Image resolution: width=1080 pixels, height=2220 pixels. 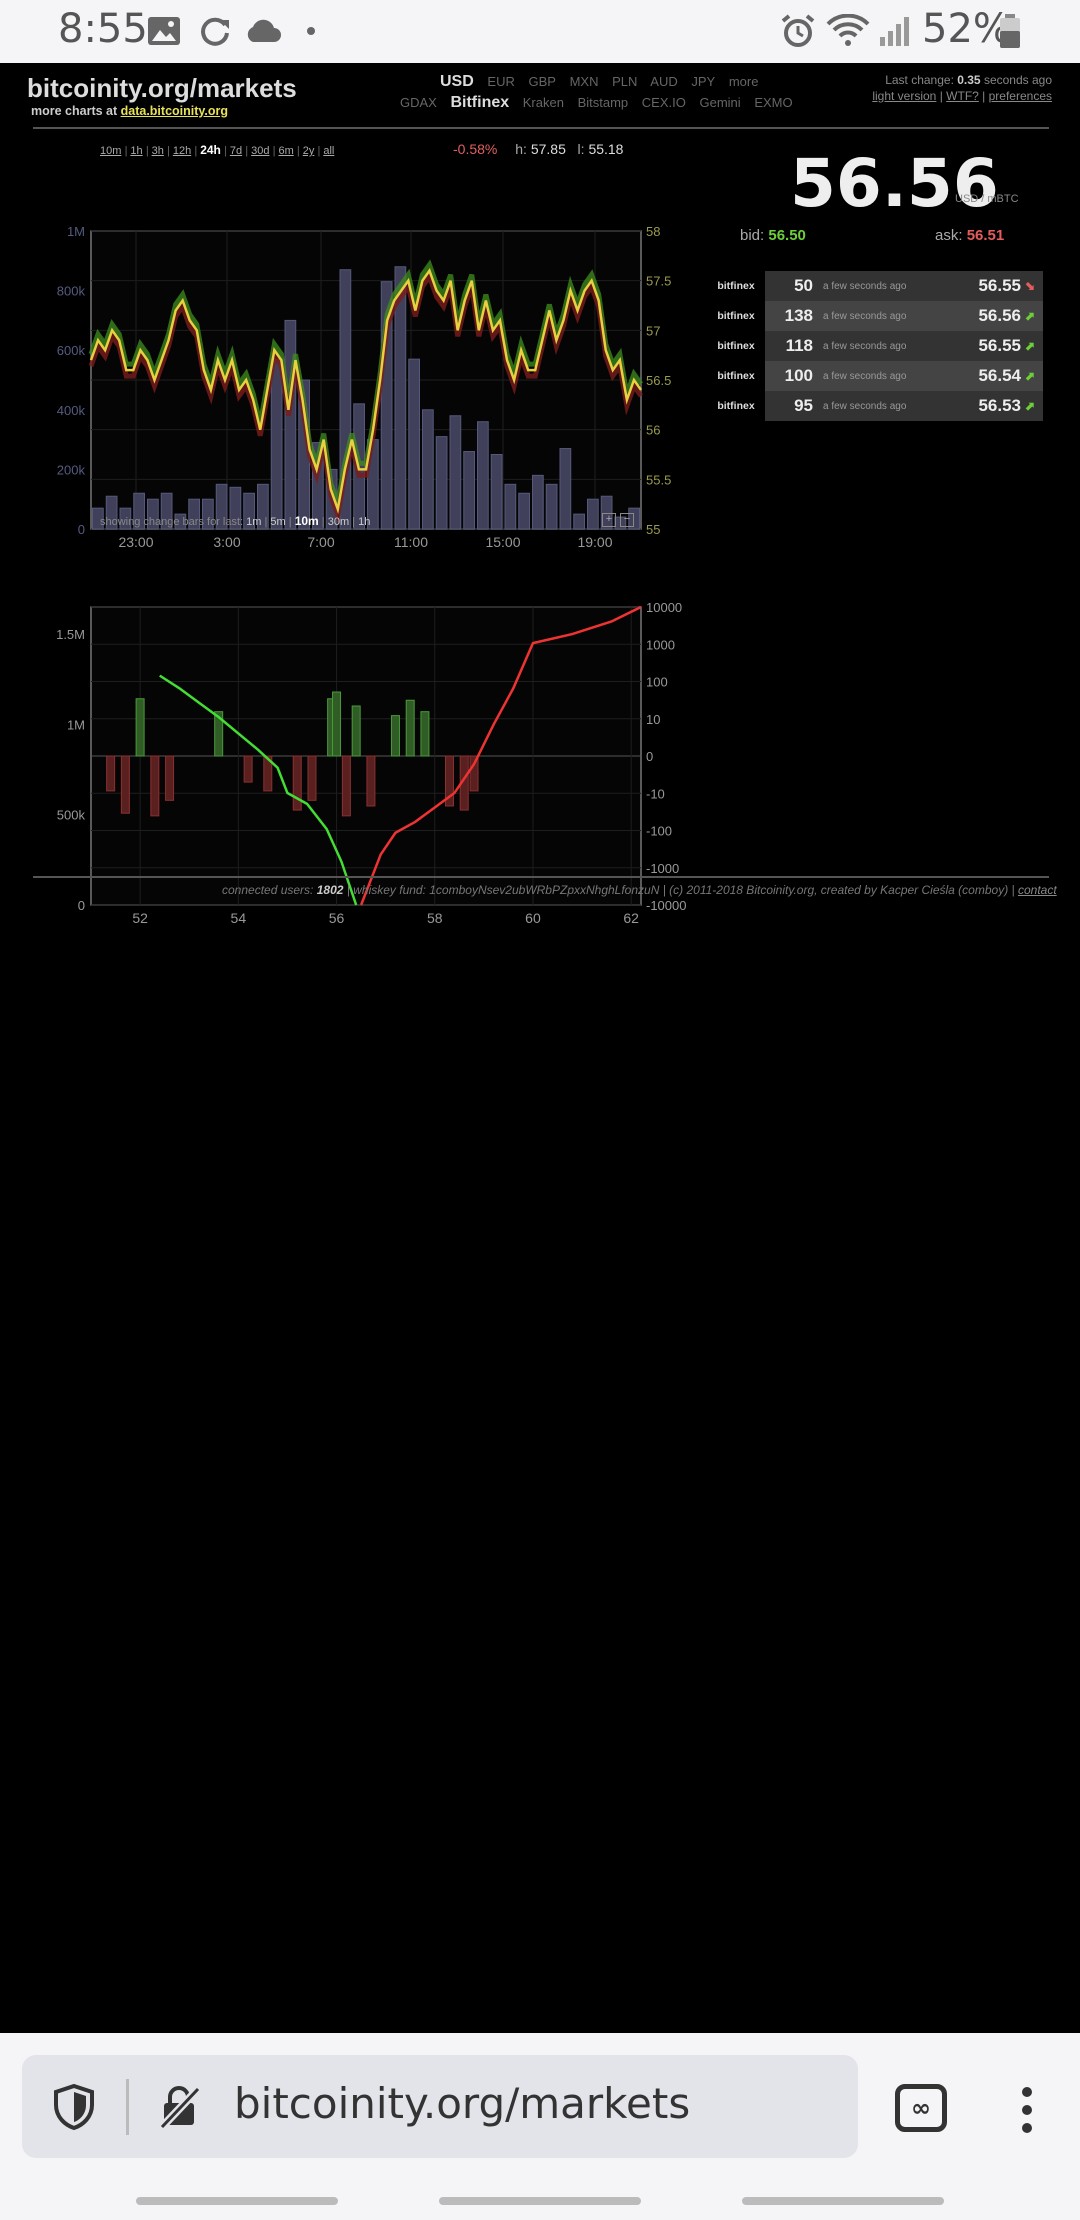 What do you see at coordinates (962, 96) in the screenshot?
I see `wtf-link: WTF?` at bounding box center [962, 96].